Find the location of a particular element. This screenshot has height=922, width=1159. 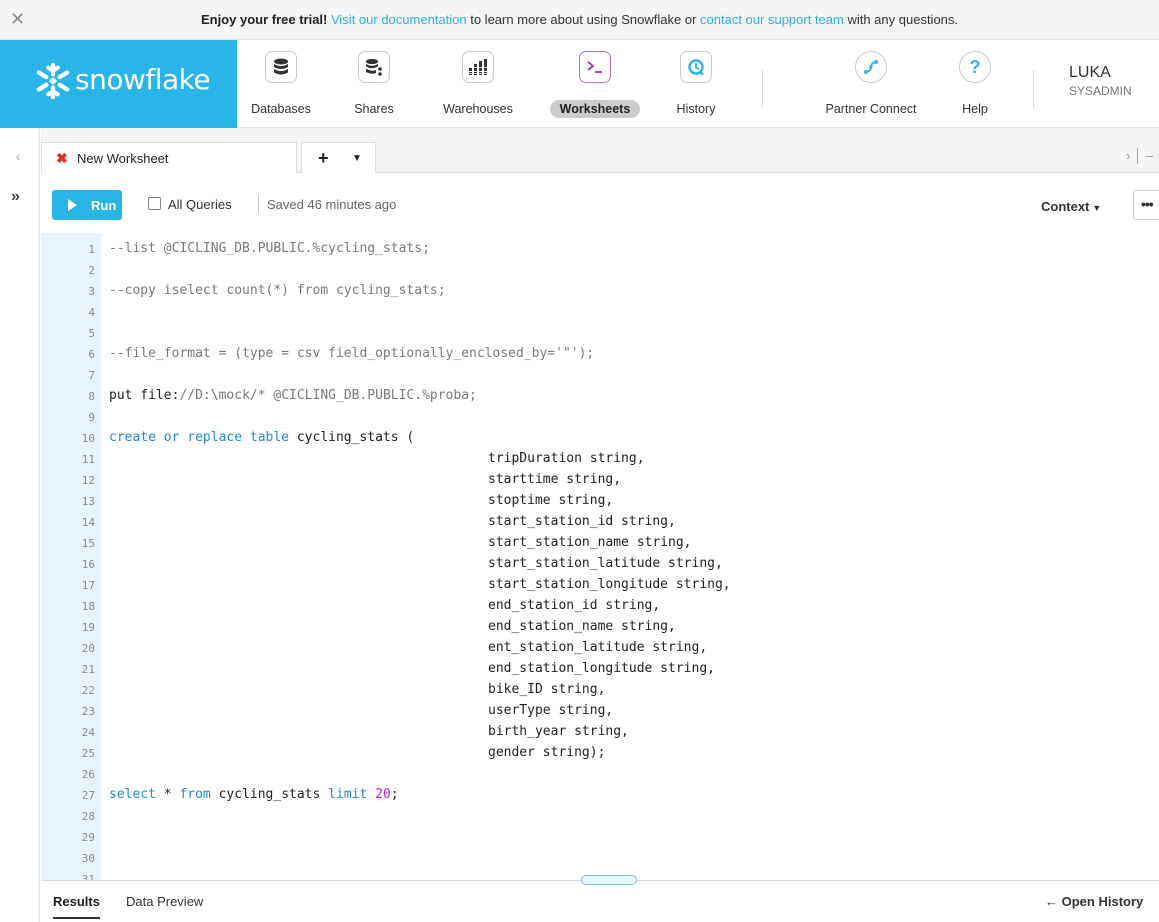

code-line: create or replace table cycling_stats ( is located at coordinates (261, 437).